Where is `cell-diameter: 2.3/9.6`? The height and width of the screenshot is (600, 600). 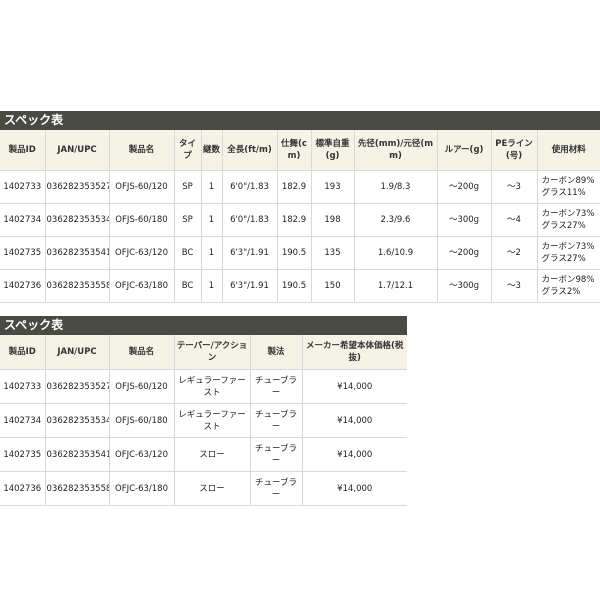
cell-diameter: 2.3/9.6 is located at coordinates (395, 220).